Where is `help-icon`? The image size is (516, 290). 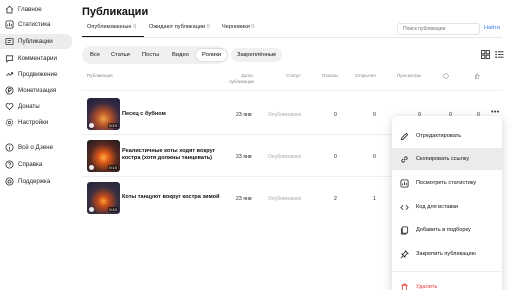
help-icon is located at coordinates (9, 164).